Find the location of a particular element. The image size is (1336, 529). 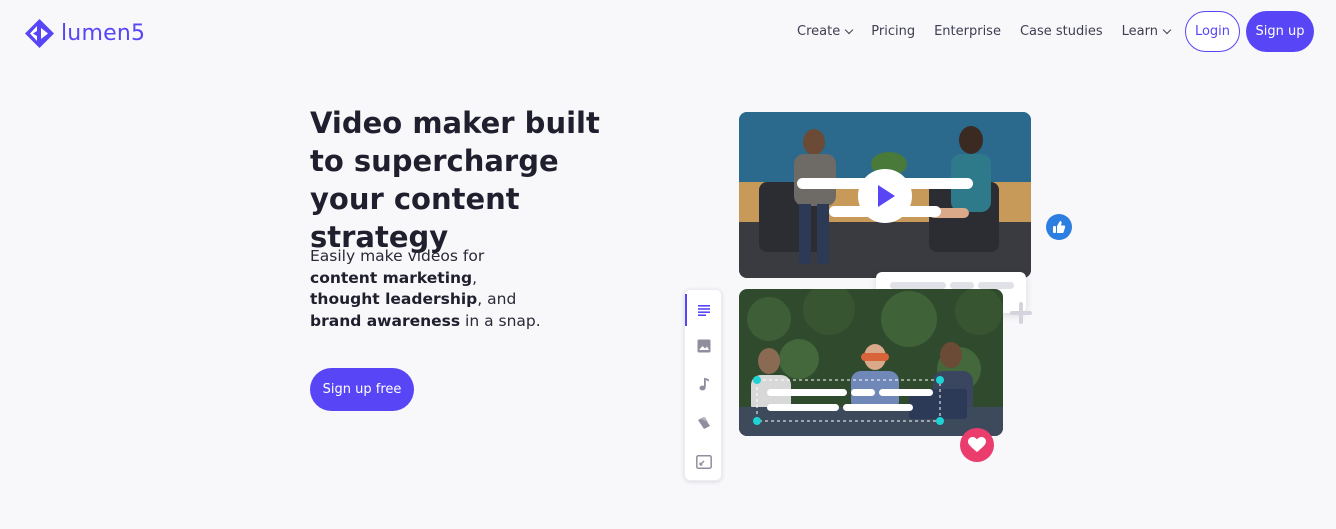

login-button: Login is located at coordinates (1212, 31).